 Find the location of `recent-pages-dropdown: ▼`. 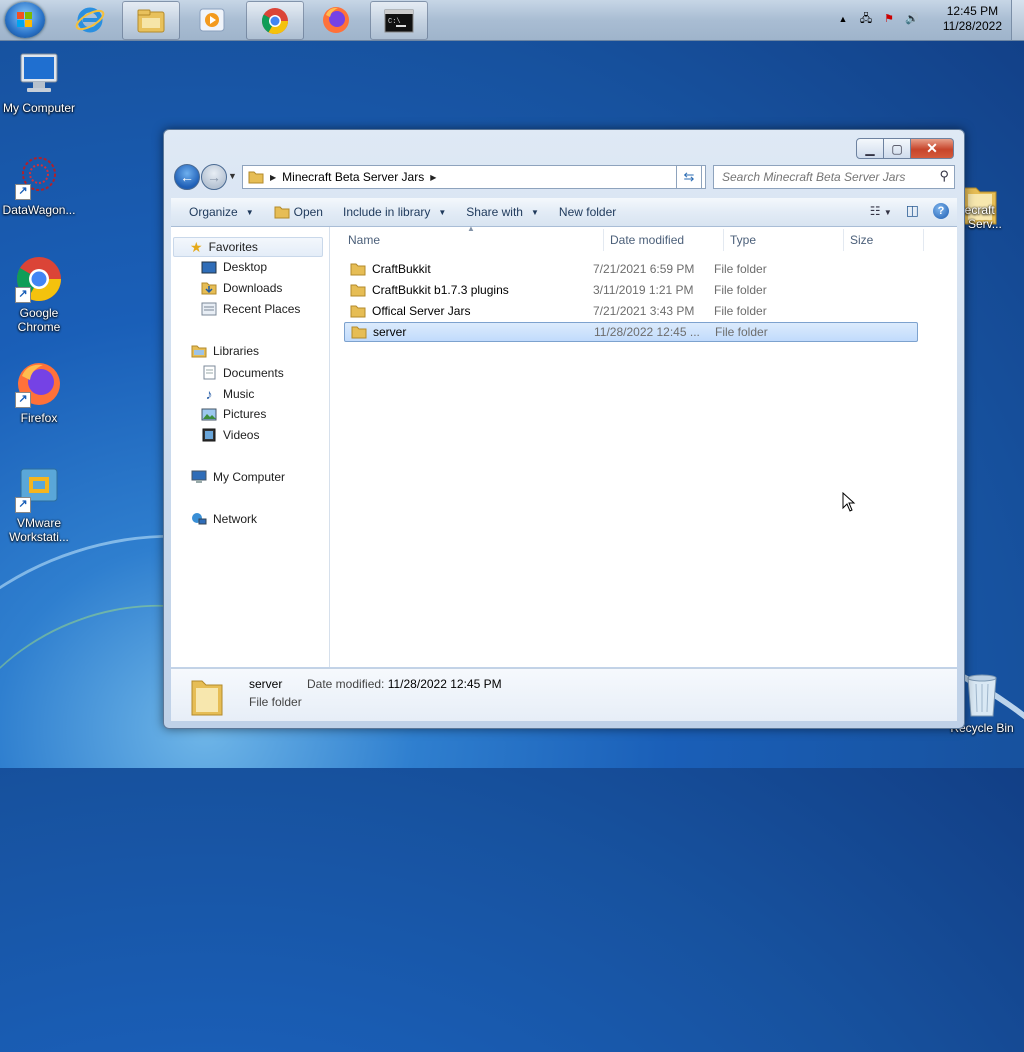

recent-pages-dropdown: ▼ is located at coordinates (232, 176).